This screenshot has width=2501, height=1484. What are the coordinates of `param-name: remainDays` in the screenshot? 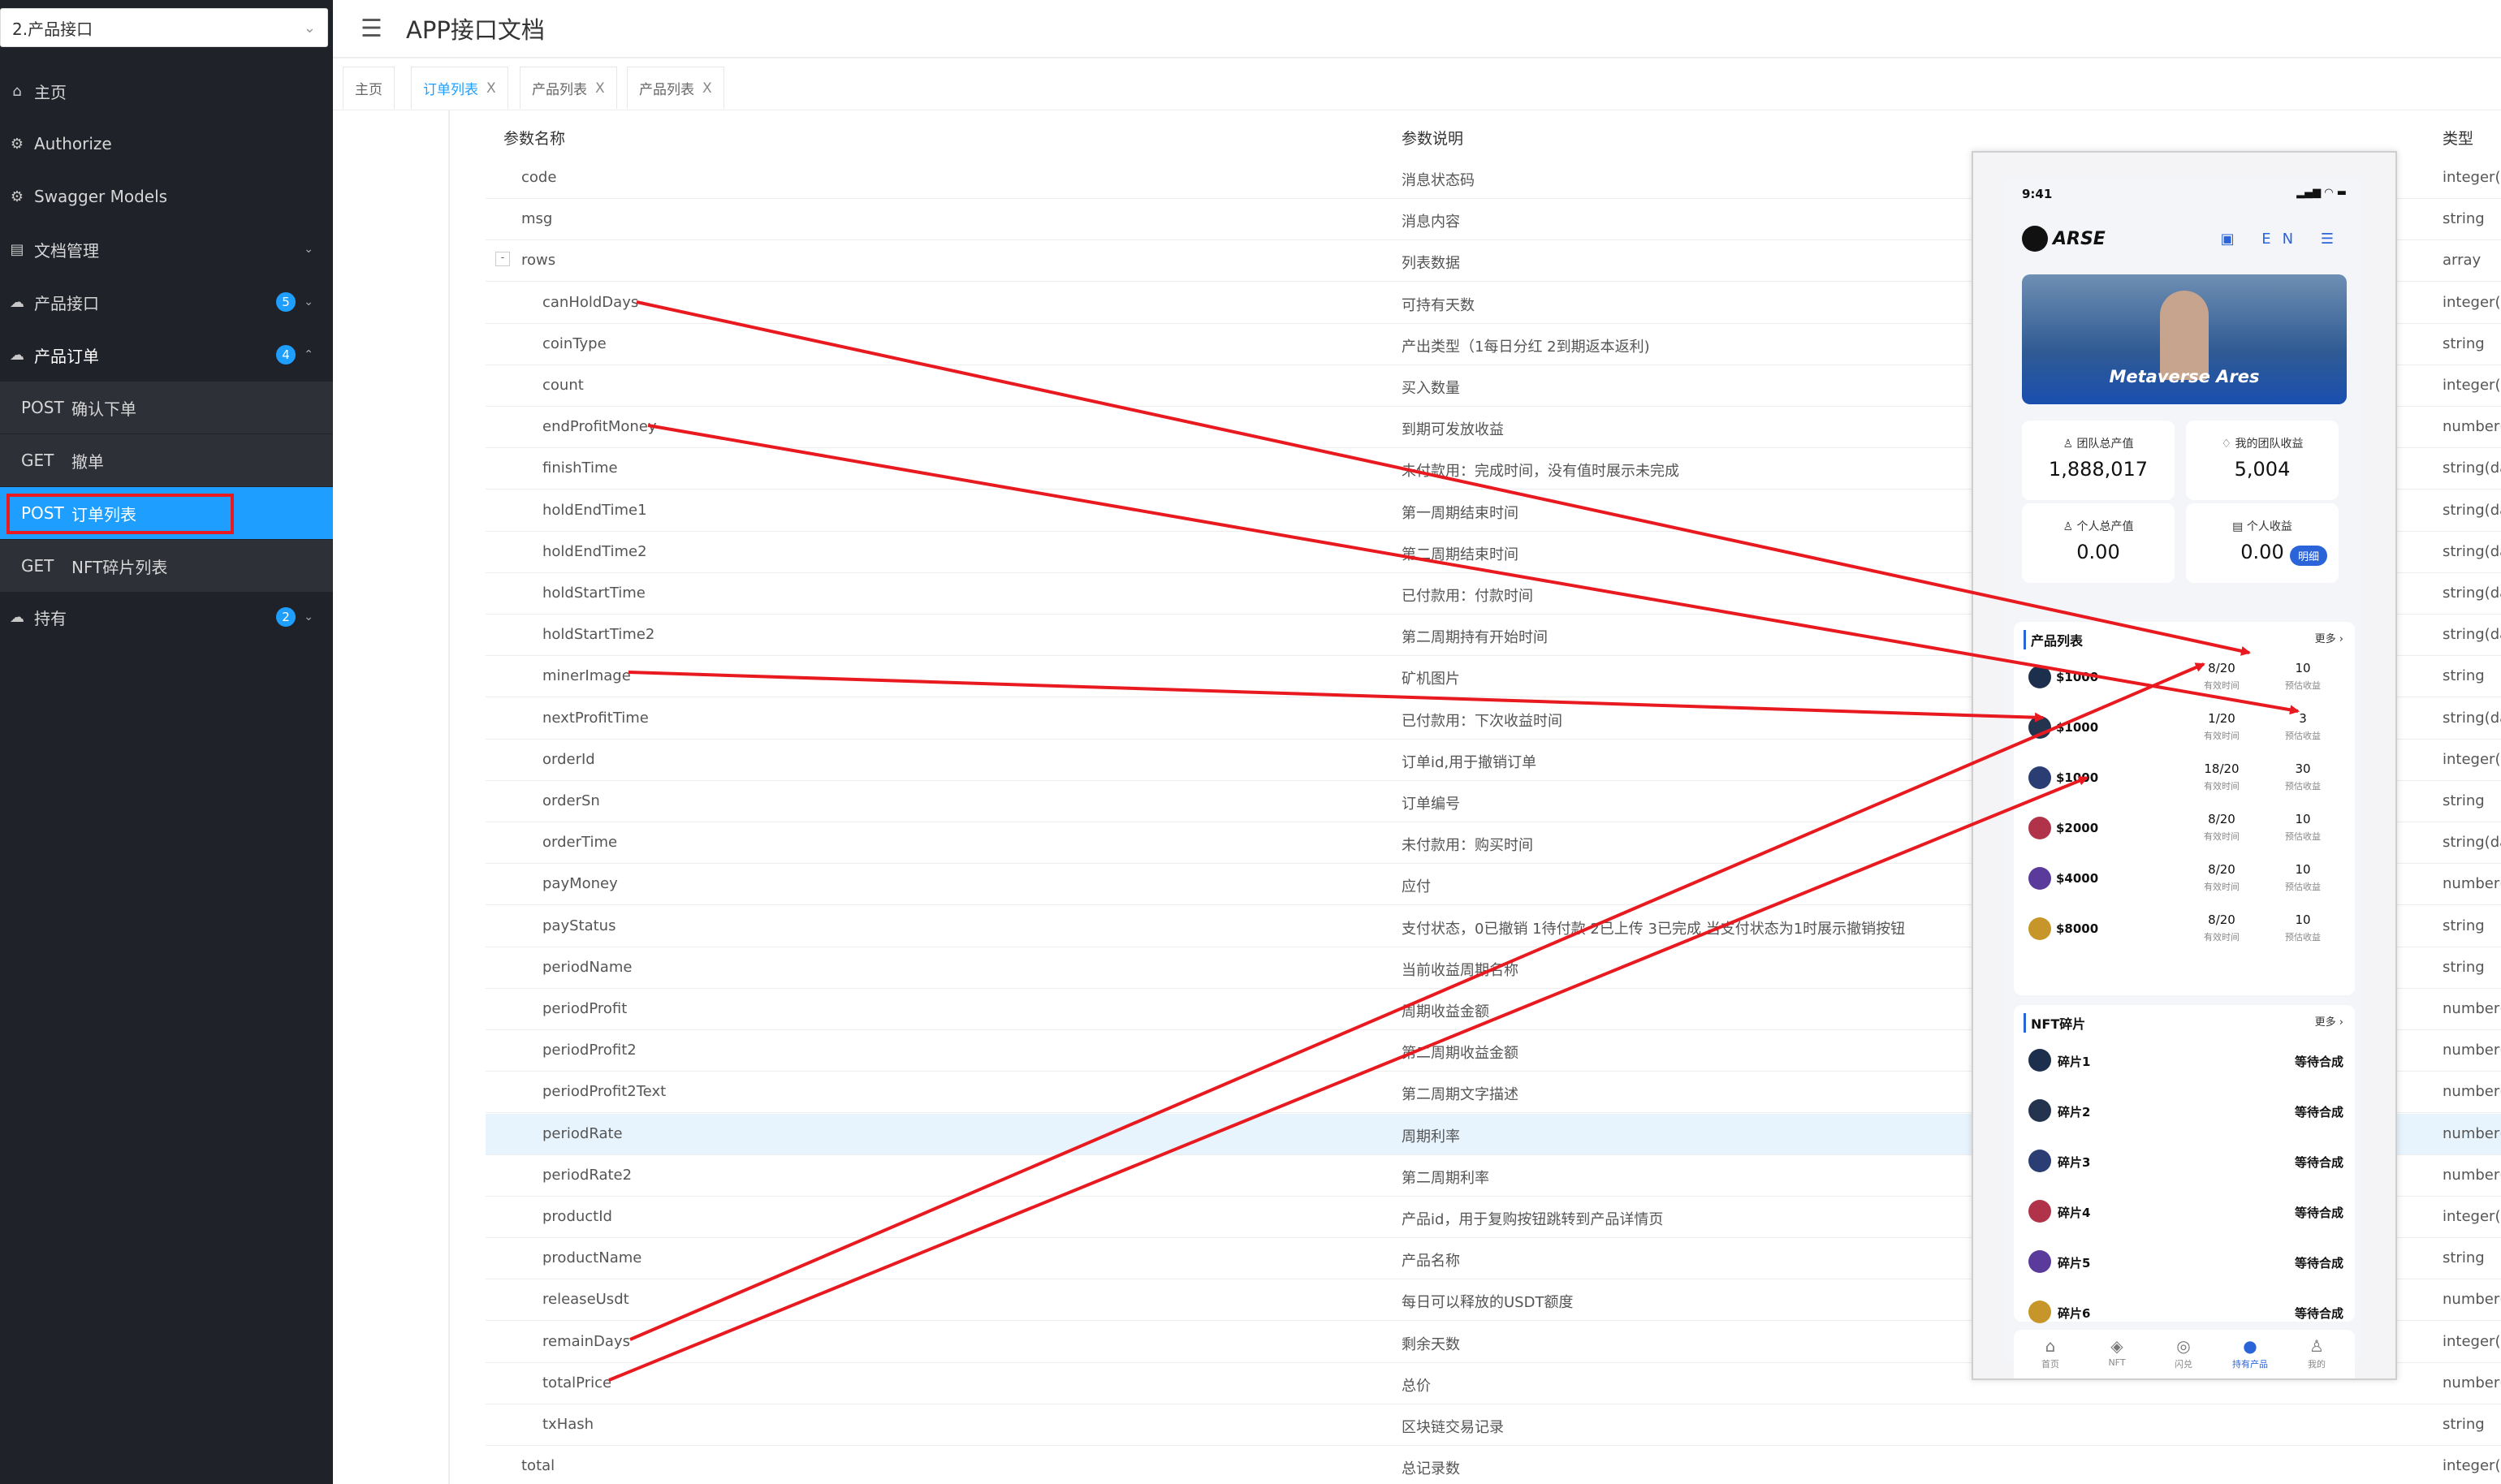 It's located at (586, 1341).